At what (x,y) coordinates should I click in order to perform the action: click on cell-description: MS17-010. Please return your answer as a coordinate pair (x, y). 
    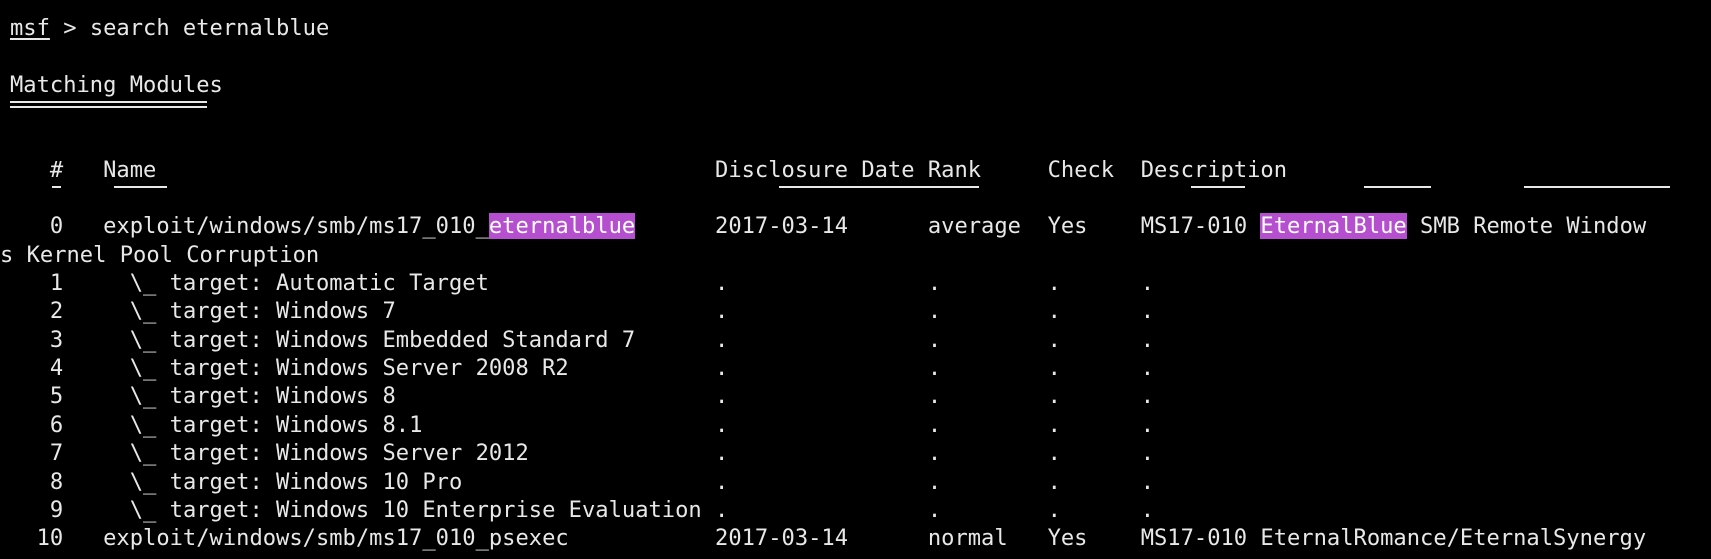
    Looking at the image, I should click on (1200, 226).